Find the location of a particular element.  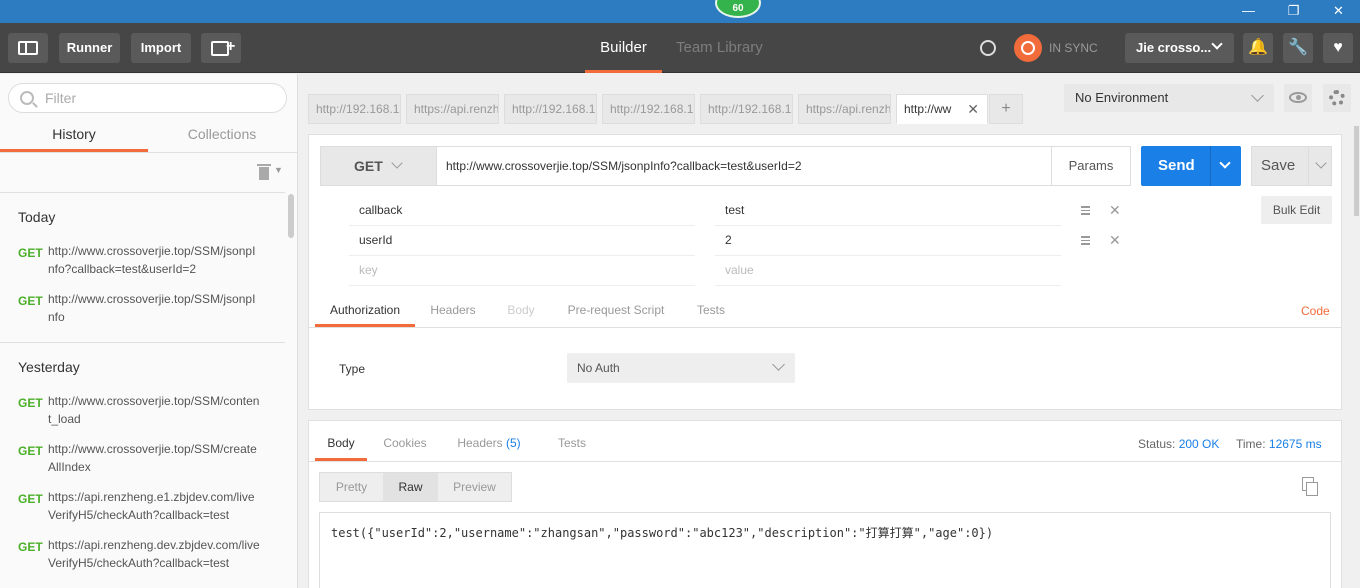

new-window-plus: + is located at coordinates (231, 46).